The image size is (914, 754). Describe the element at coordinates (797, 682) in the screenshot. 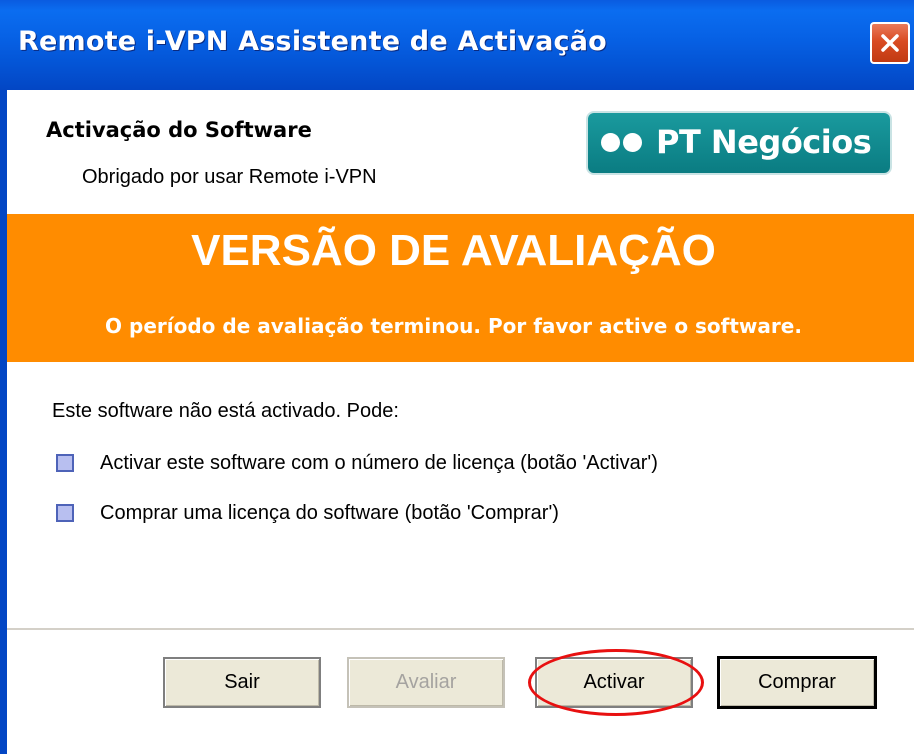

I see `comprar-button: Comprar` at that location.